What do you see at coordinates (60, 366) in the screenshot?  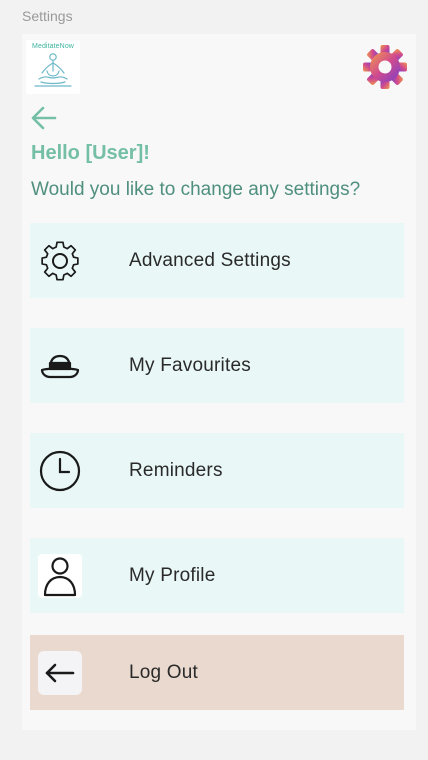 I see `hat-icon` at bounding box center [60, 366].